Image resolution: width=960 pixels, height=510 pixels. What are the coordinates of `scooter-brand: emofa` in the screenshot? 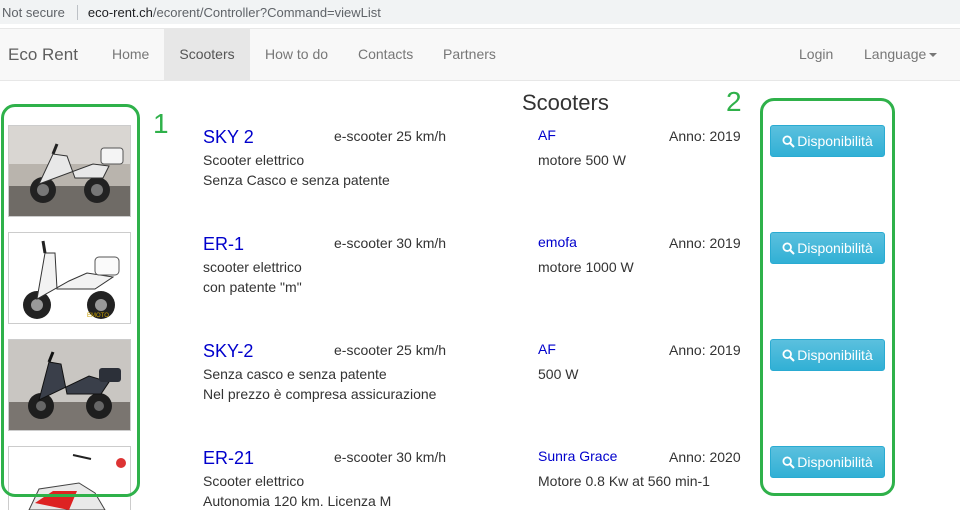 It's located at (557, 242).